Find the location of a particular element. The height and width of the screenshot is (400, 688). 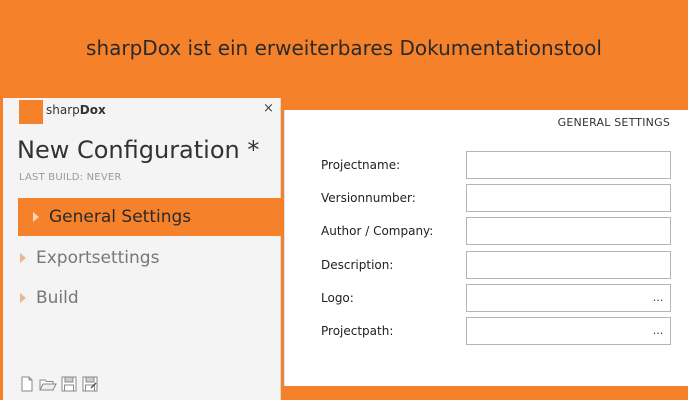

projectpath-input is located at coordinates (556, 331).